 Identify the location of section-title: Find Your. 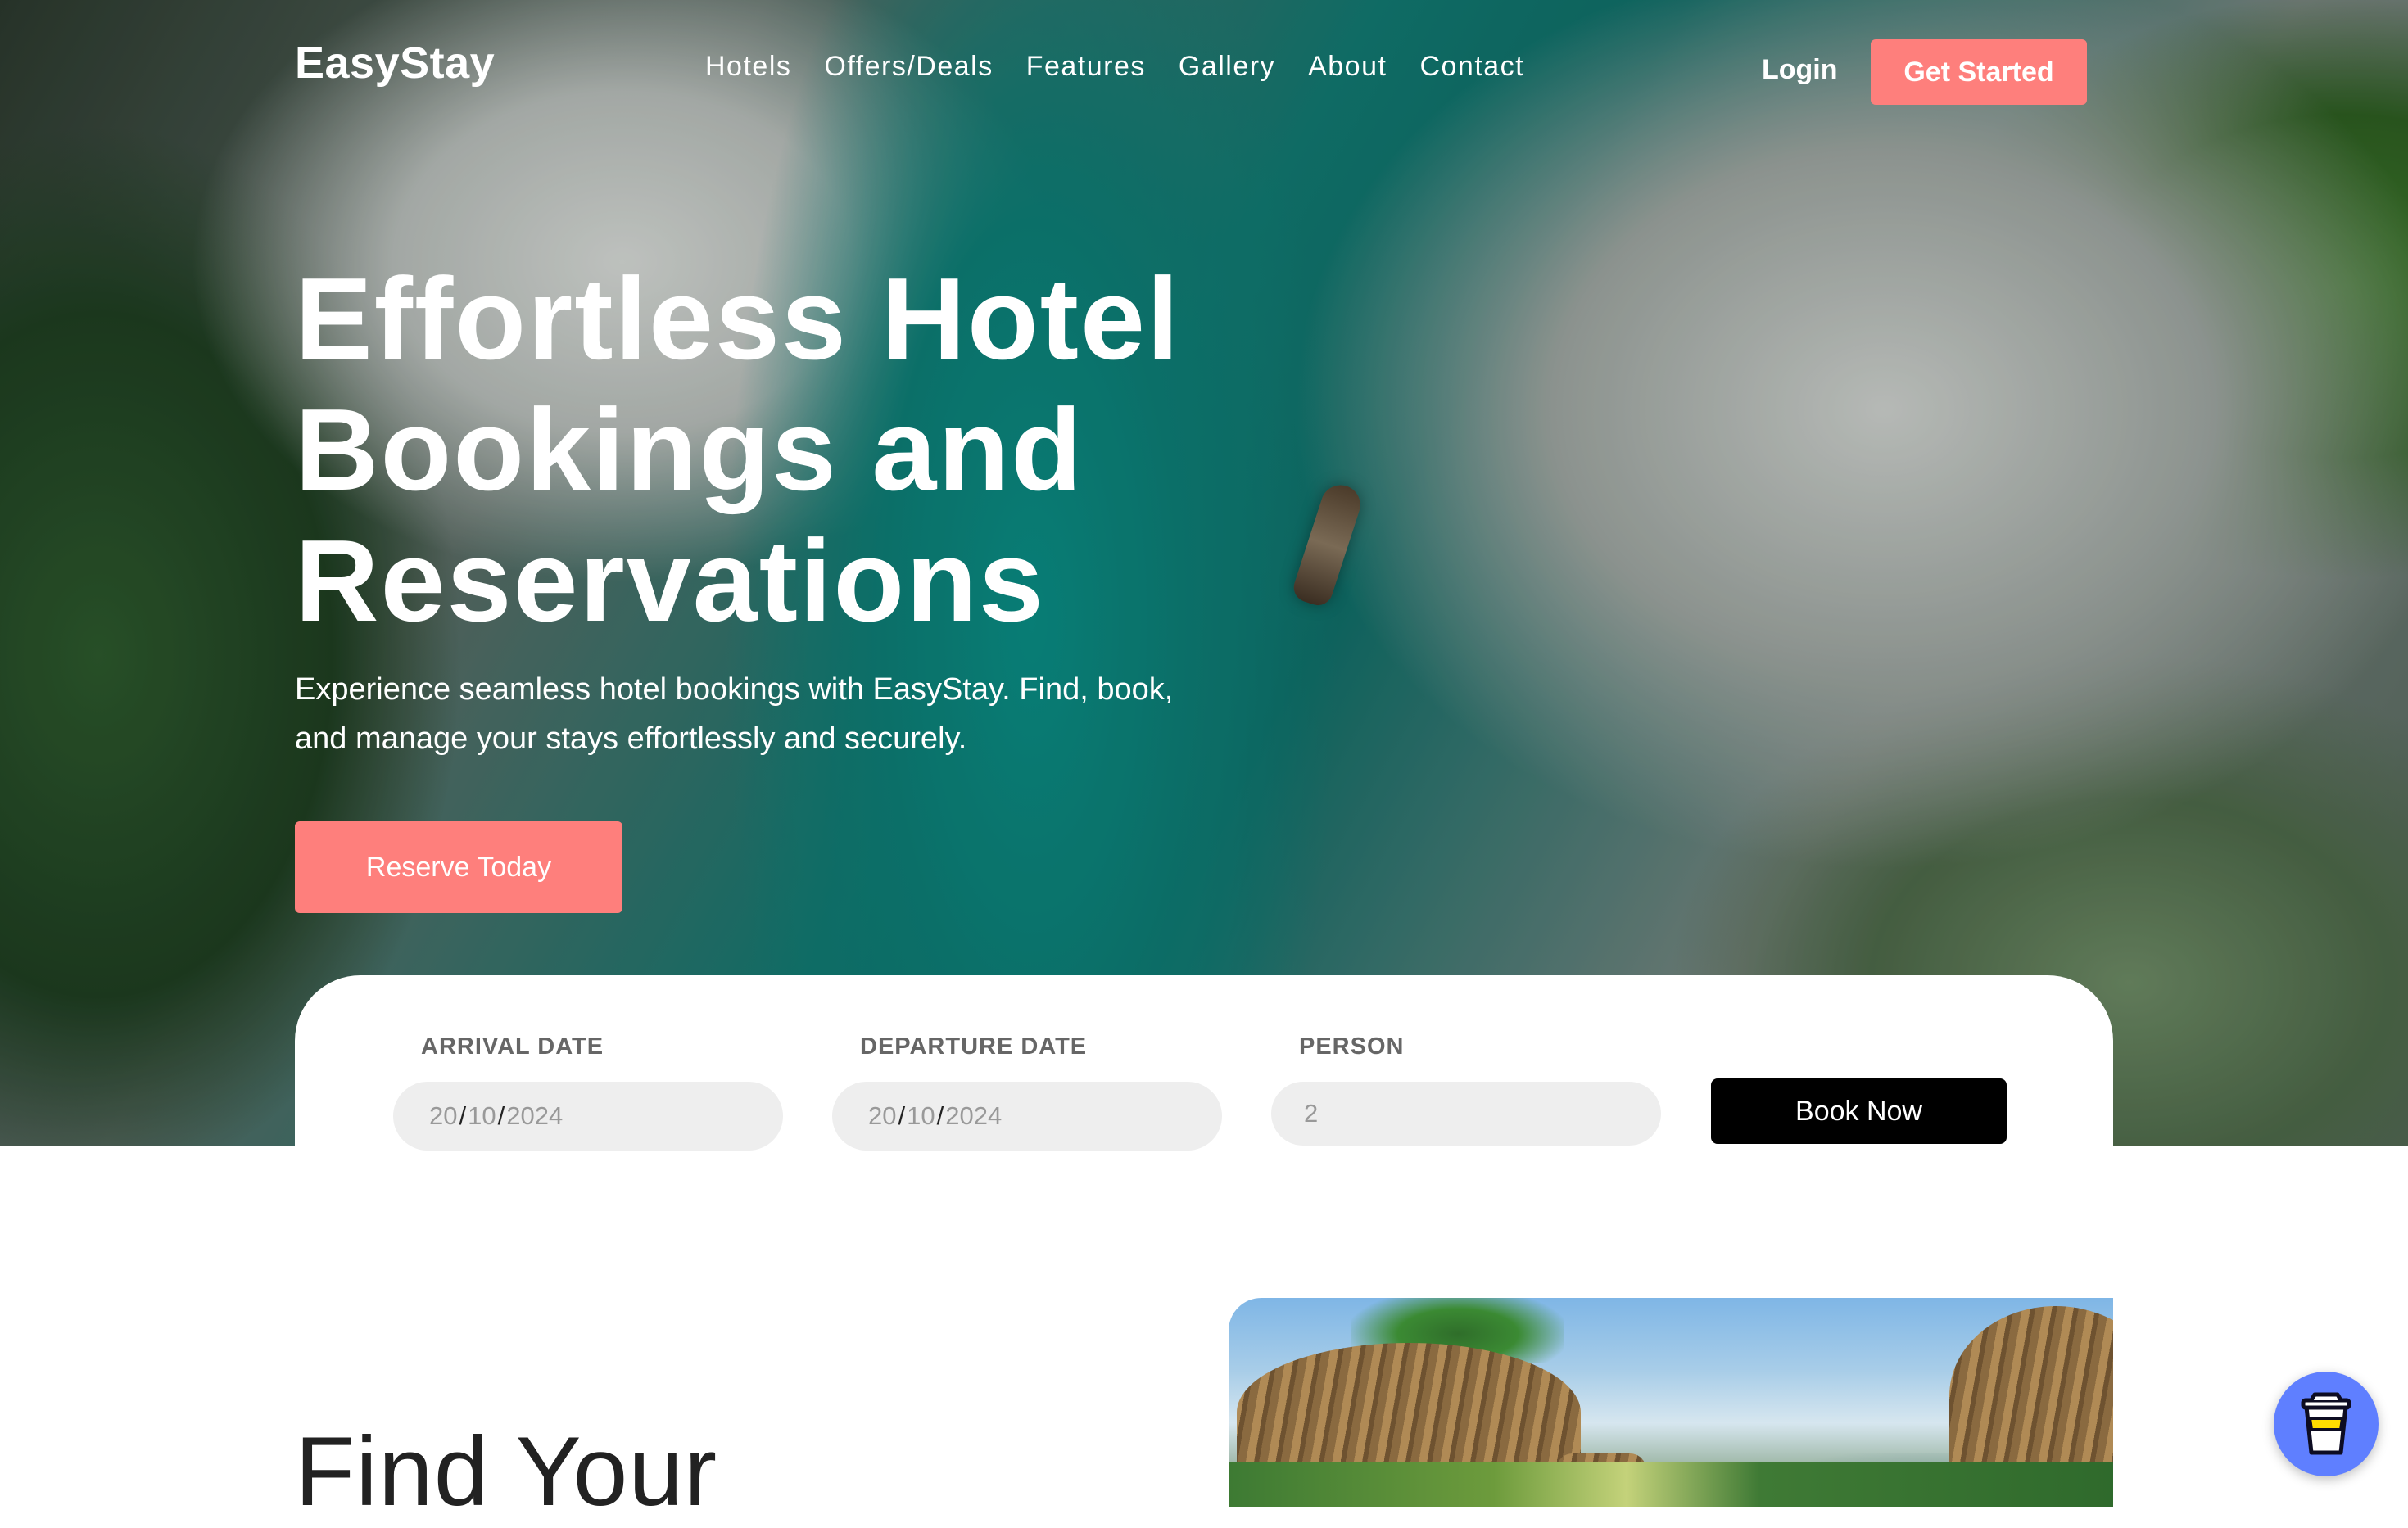
(506, 1471).